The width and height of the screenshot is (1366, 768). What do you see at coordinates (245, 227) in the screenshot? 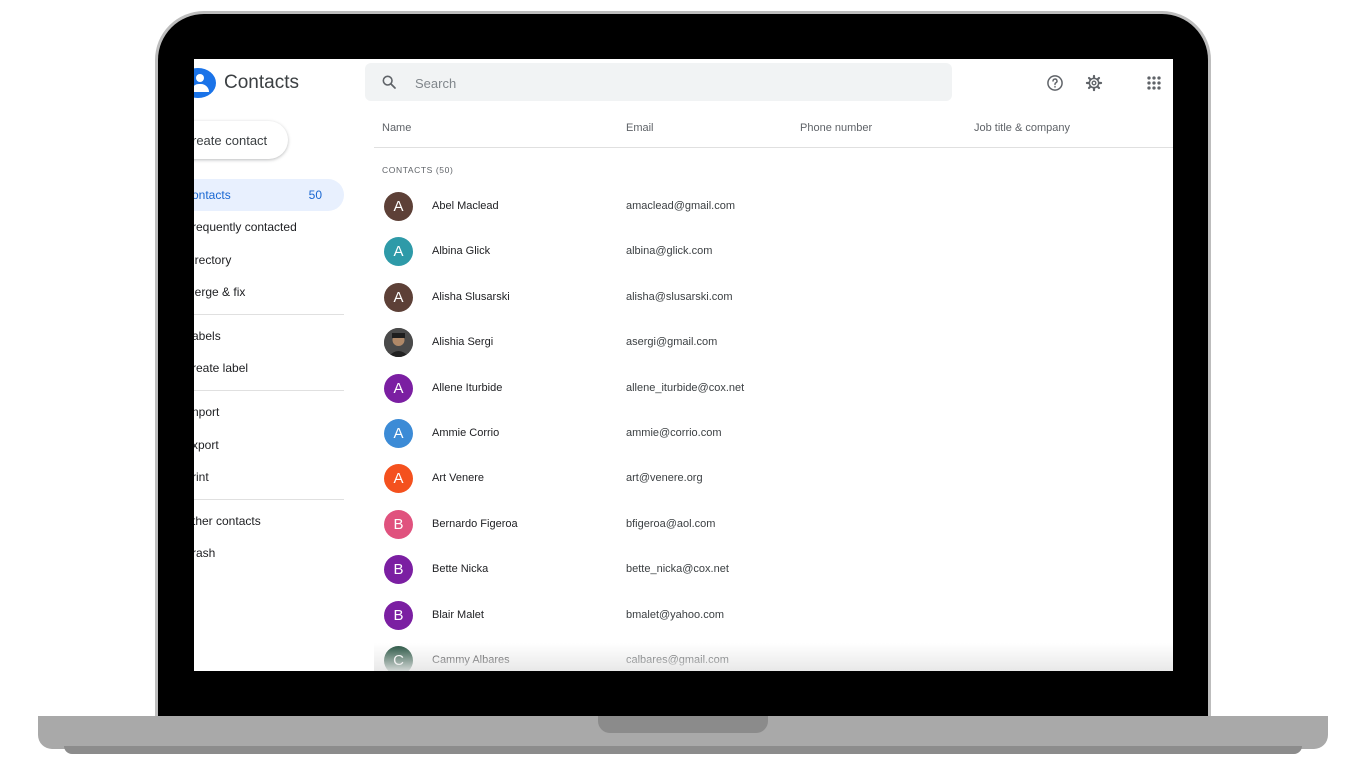
I see `sidebar-item-label: requently contacted` at bounding box center [245, 227].